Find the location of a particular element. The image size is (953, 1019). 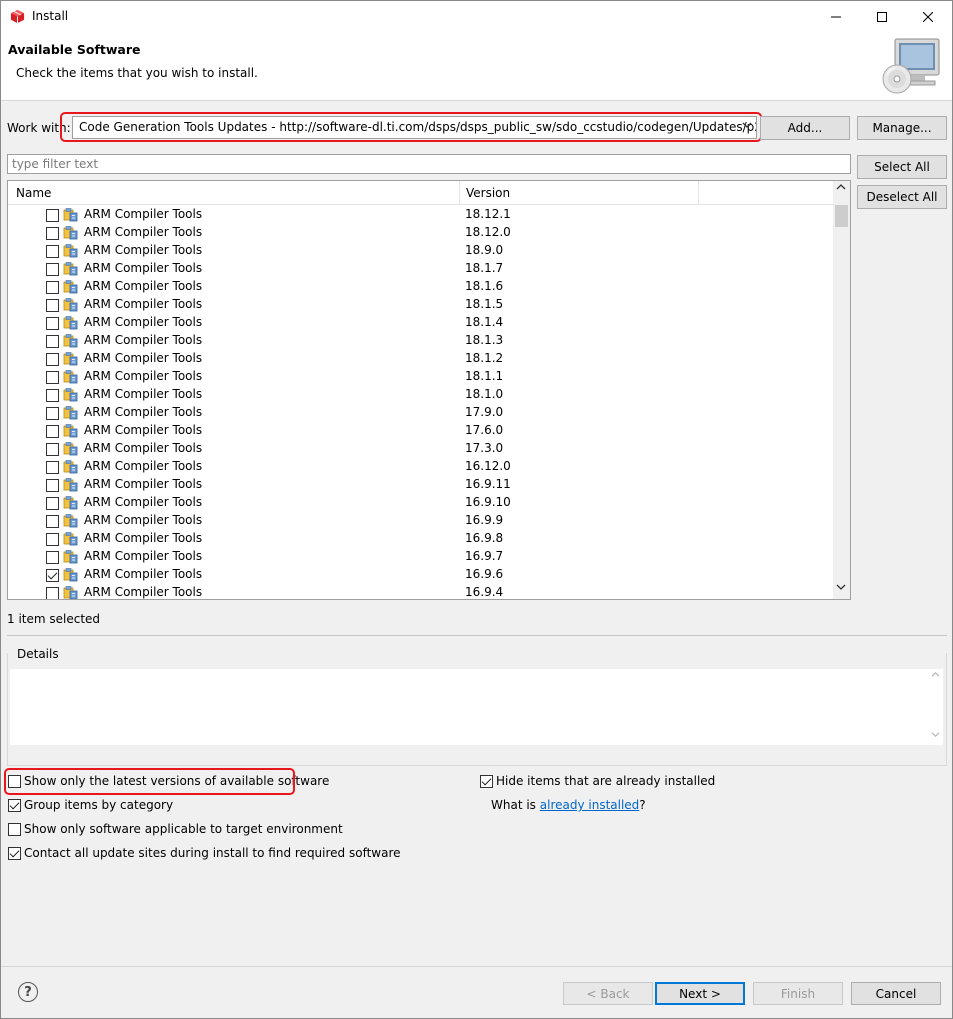

row-version: 17.9.0 is located at coordinates (484, 412).